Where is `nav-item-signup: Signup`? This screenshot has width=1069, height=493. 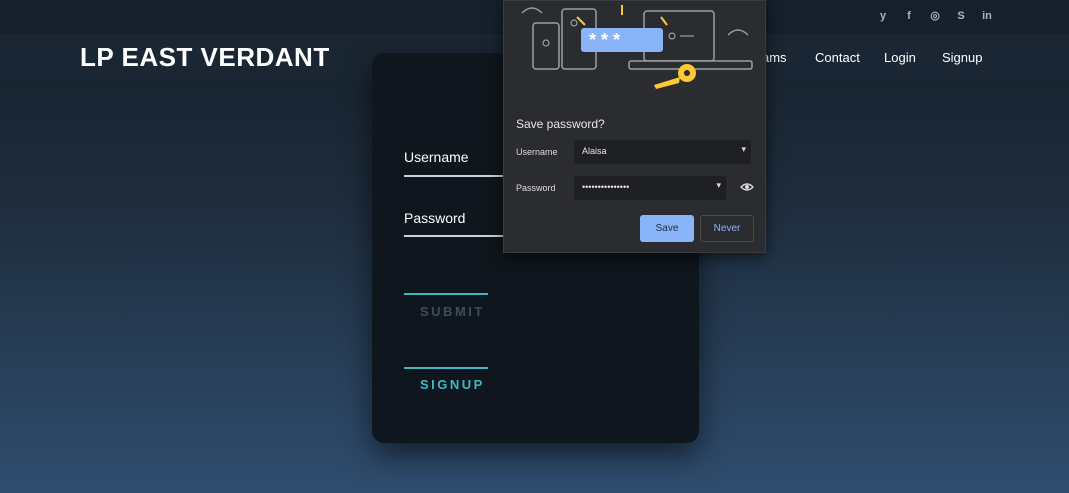
nav-item-signup: Signup is located at coordinates (962, 57).